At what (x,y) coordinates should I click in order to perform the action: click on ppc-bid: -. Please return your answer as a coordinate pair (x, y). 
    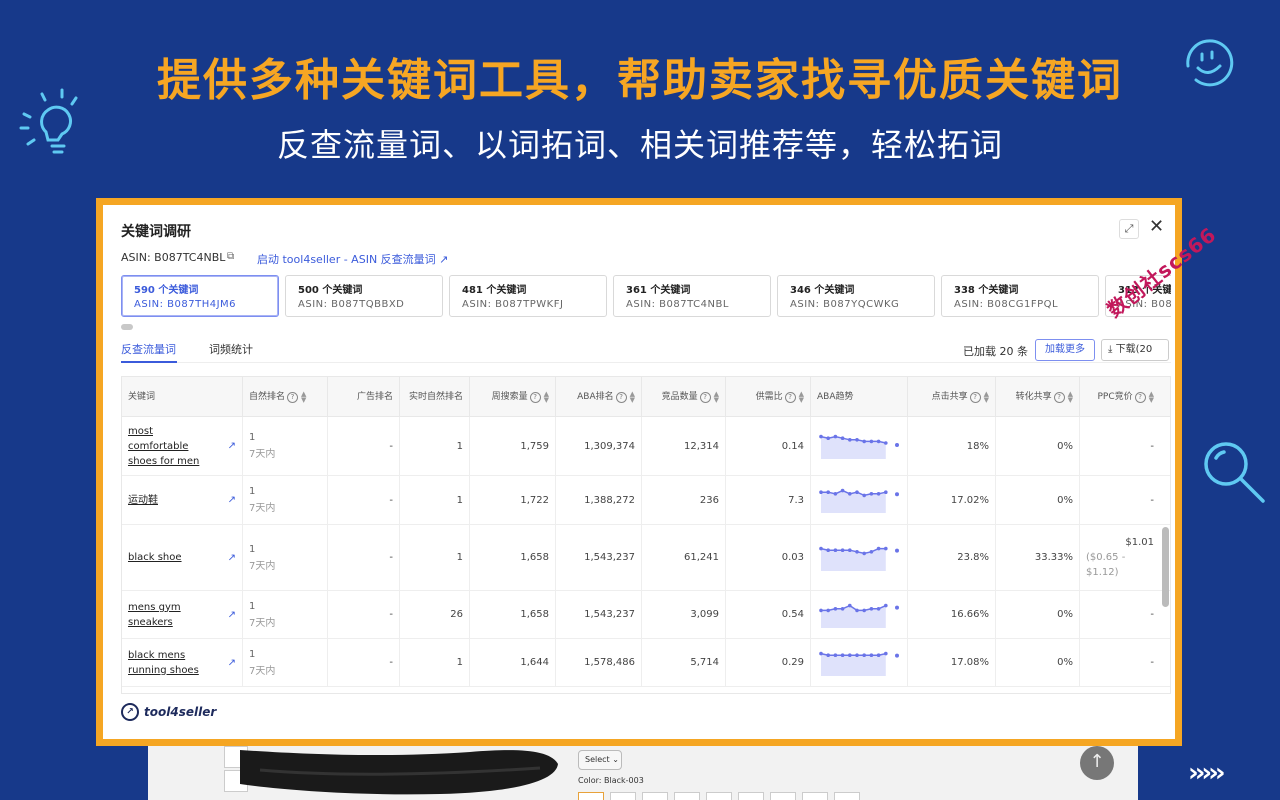
    Looking at the image, I should click on (1152, 446).